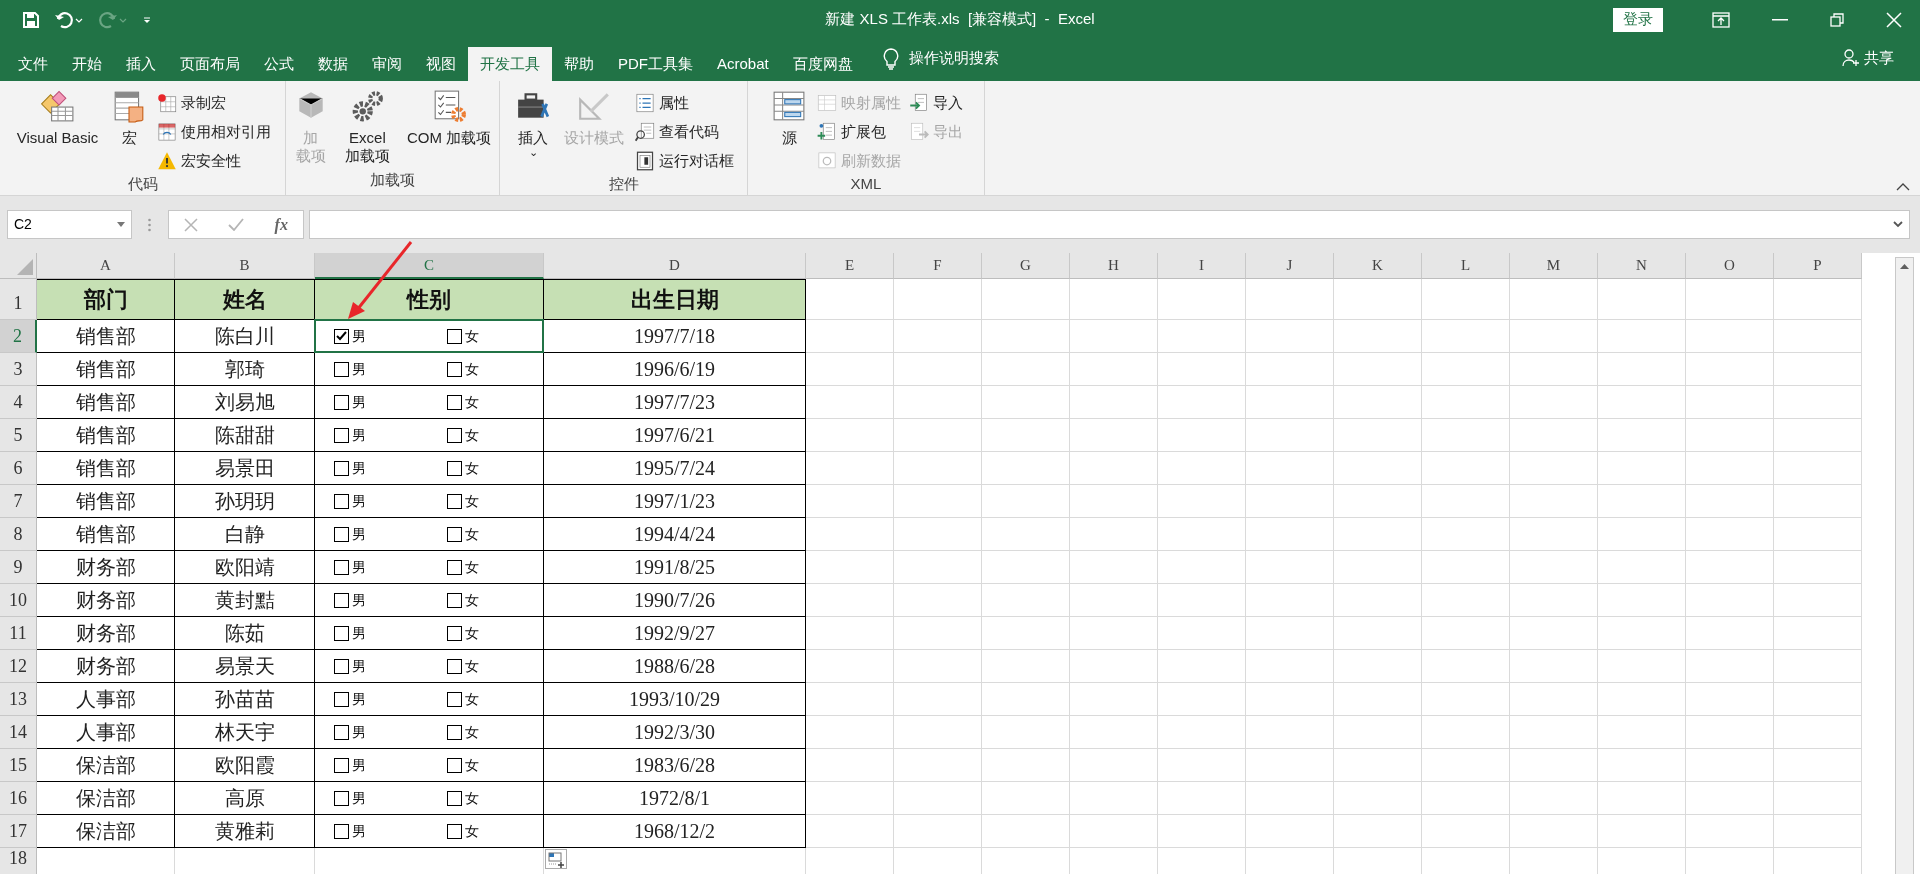 The image size is (1920, 874). Describe the element at coordinates (69, 224) in the screenshot. I see `name-box: C2` at that location.